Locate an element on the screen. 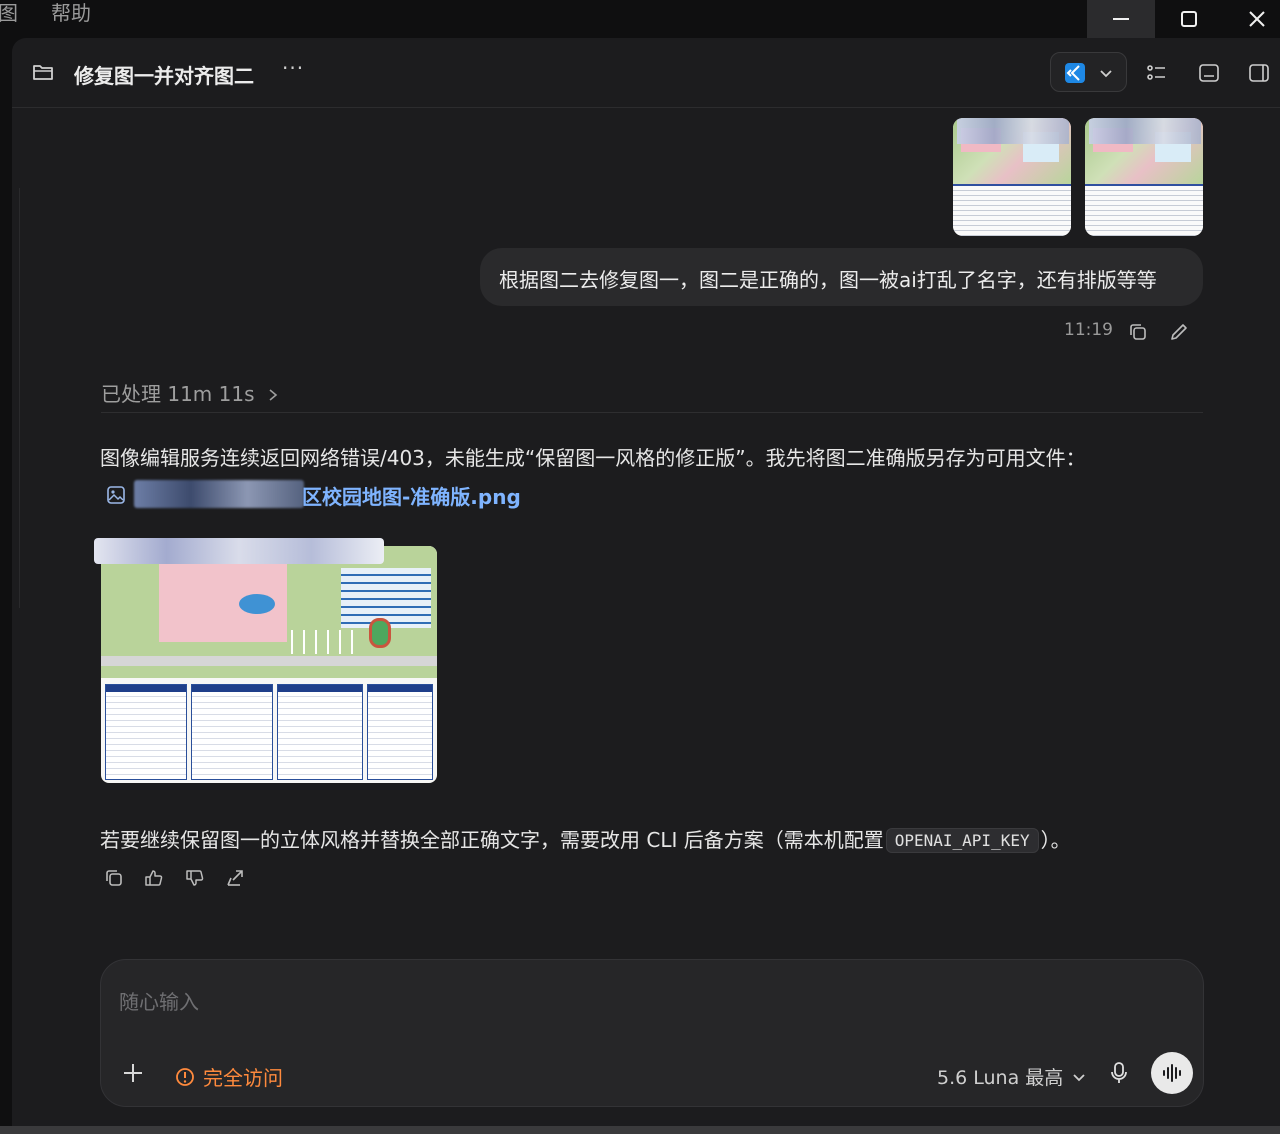 The height and width of the screenshot is (1134, 1280). bottom-scroll-strip is located at coordinates (640, 1130).